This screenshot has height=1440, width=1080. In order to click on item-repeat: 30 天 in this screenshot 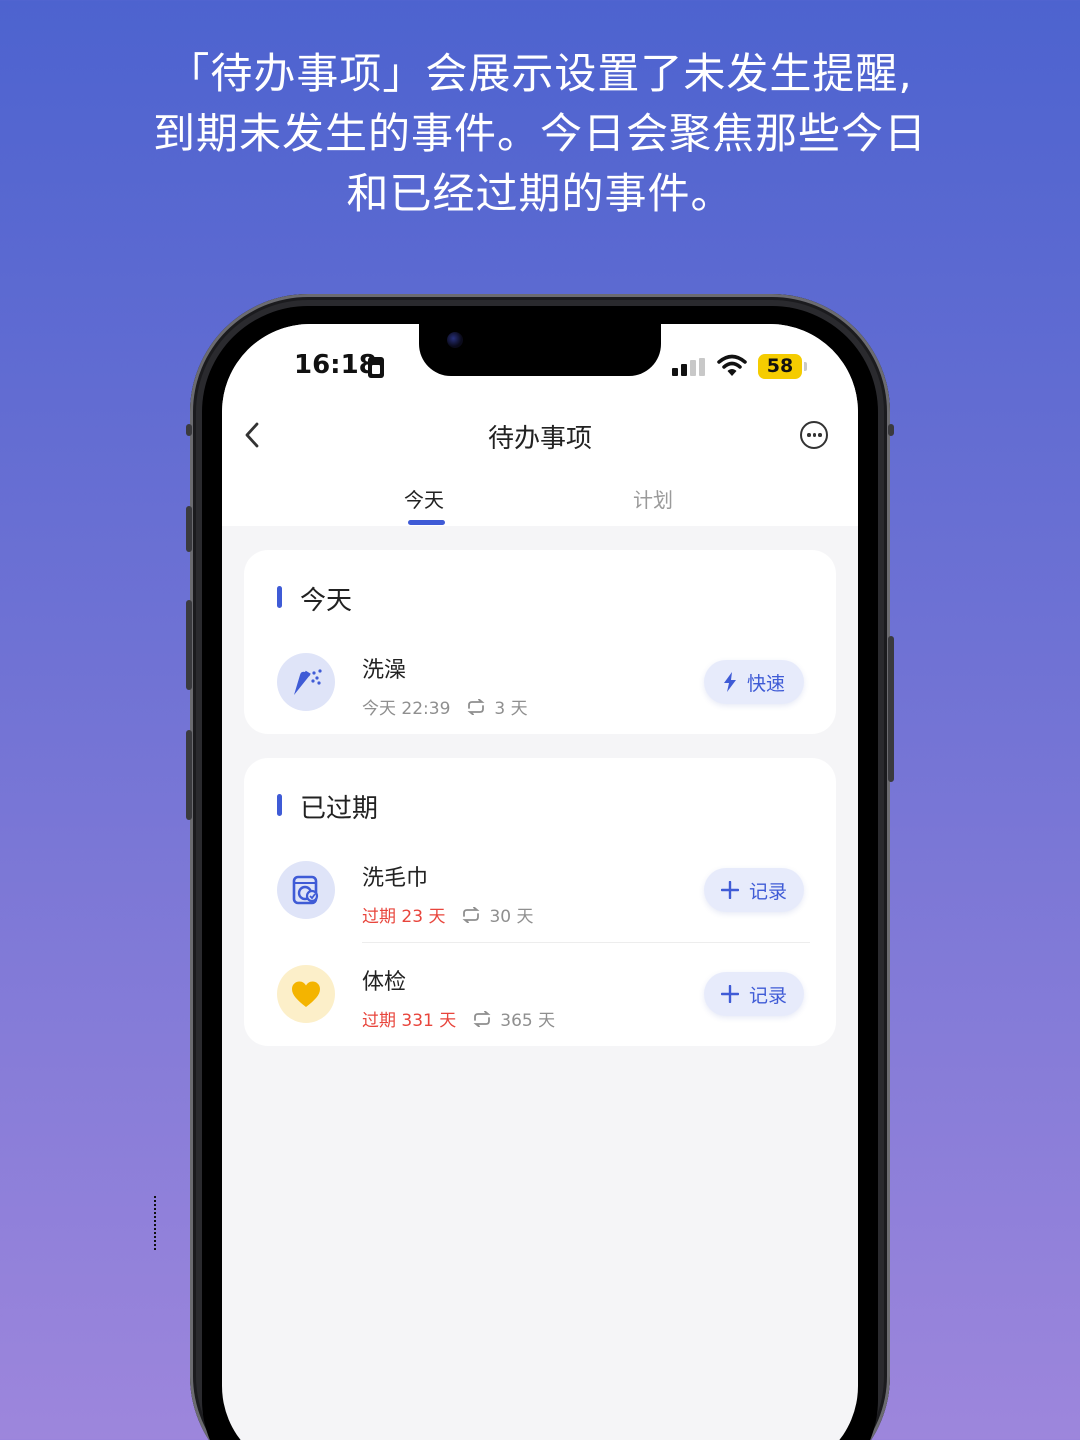, I will do `click(511, 917)`.